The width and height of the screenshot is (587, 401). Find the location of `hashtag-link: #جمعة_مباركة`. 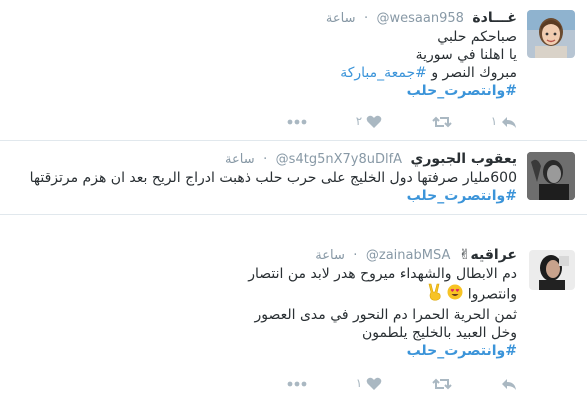

hashtag-link: #جمعة_مباركة is located at coordinates (383, 73).